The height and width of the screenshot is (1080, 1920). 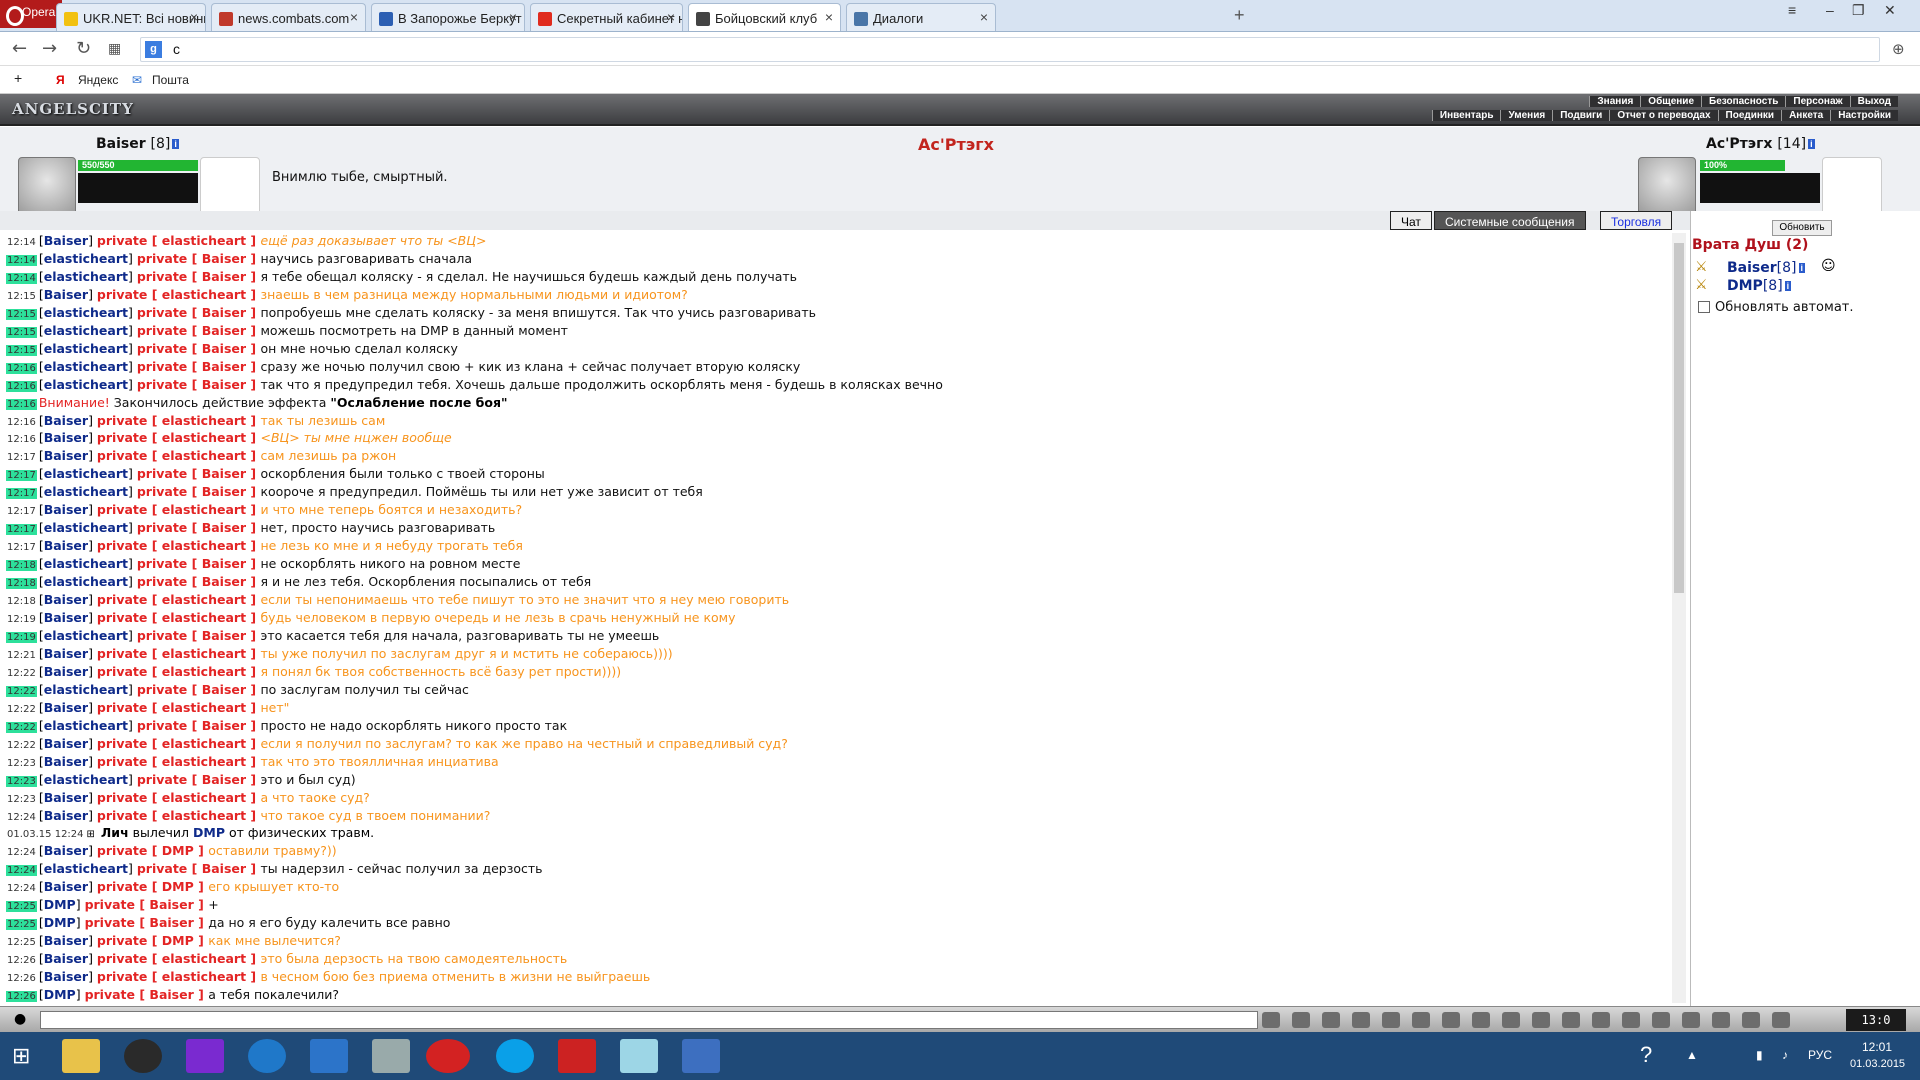 I want to click on url-field: g с, so click(x=1010, y=49).